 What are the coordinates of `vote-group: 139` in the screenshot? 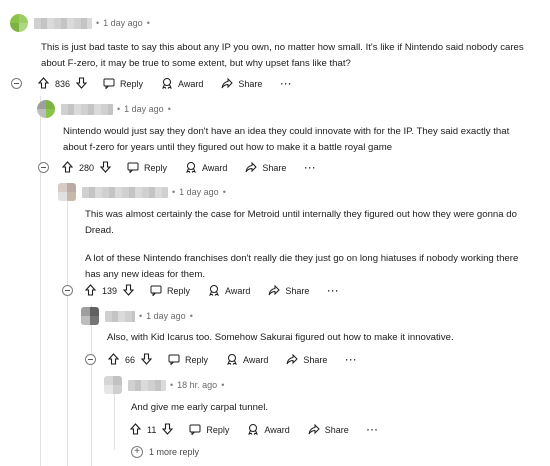 It's located at (109, 291).